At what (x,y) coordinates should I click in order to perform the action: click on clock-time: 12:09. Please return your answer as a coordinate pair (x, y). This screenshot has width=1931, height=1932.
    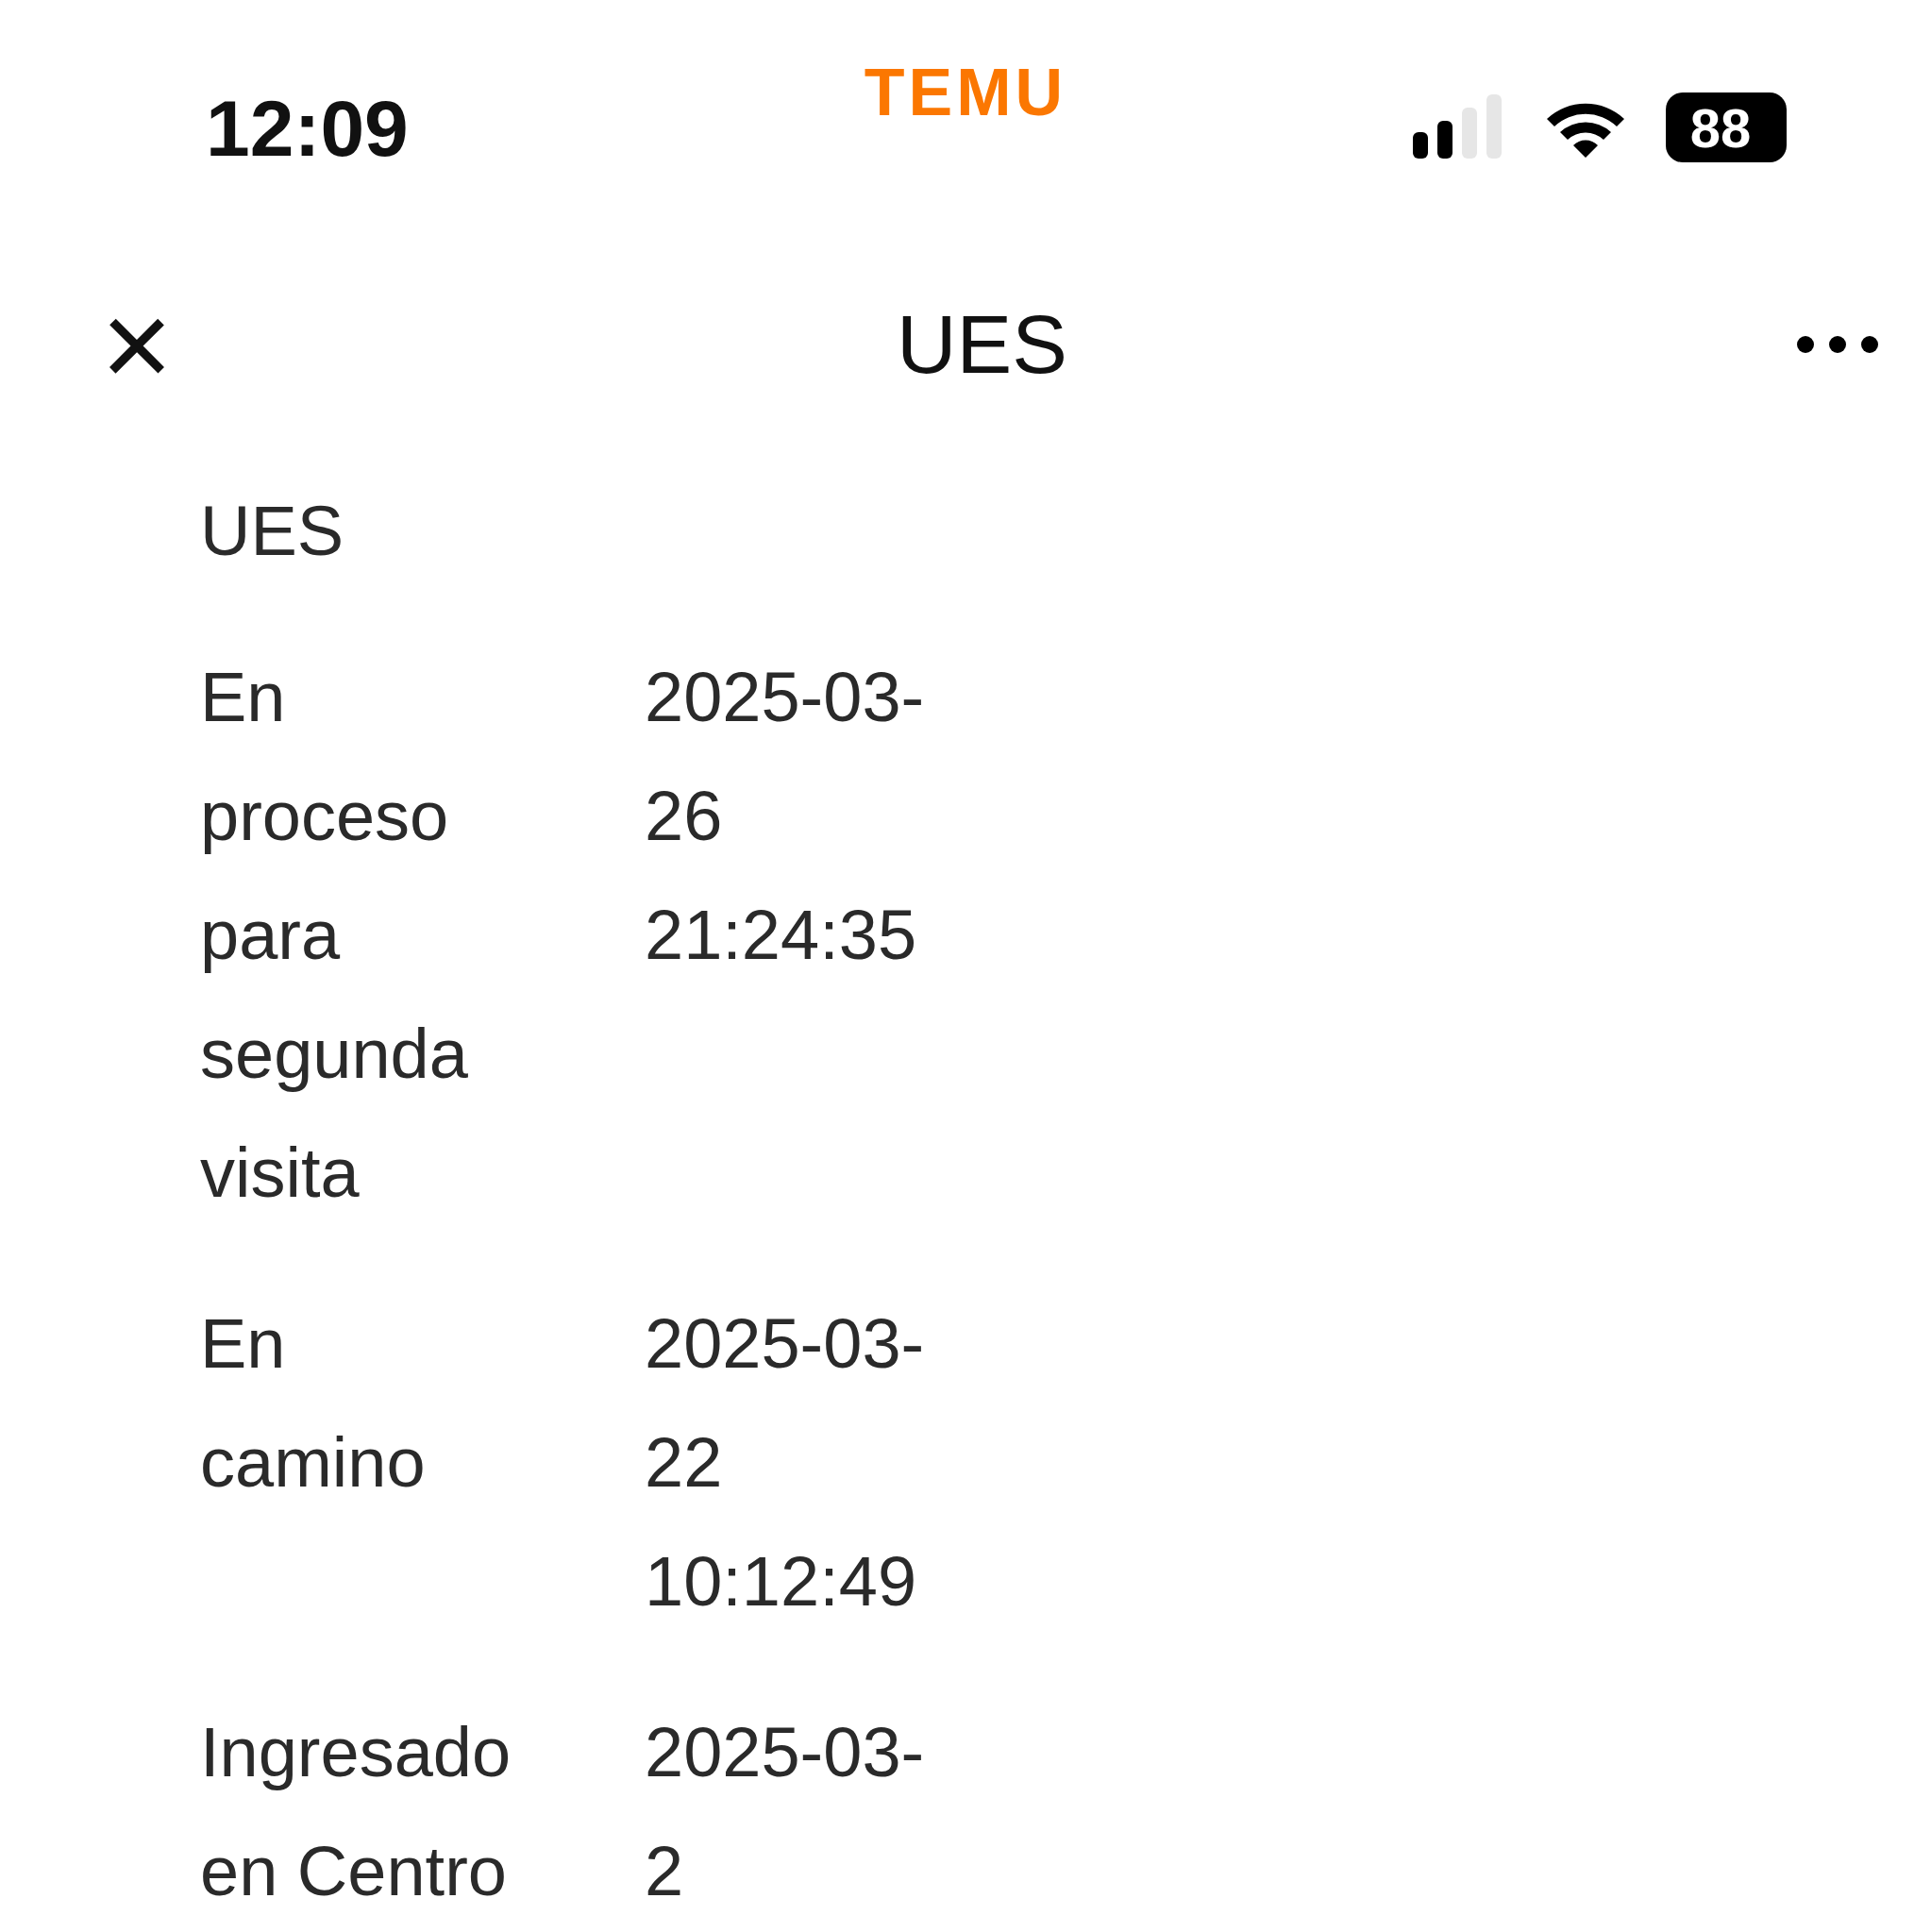
    Looking at the image, I should click on (307, 129).